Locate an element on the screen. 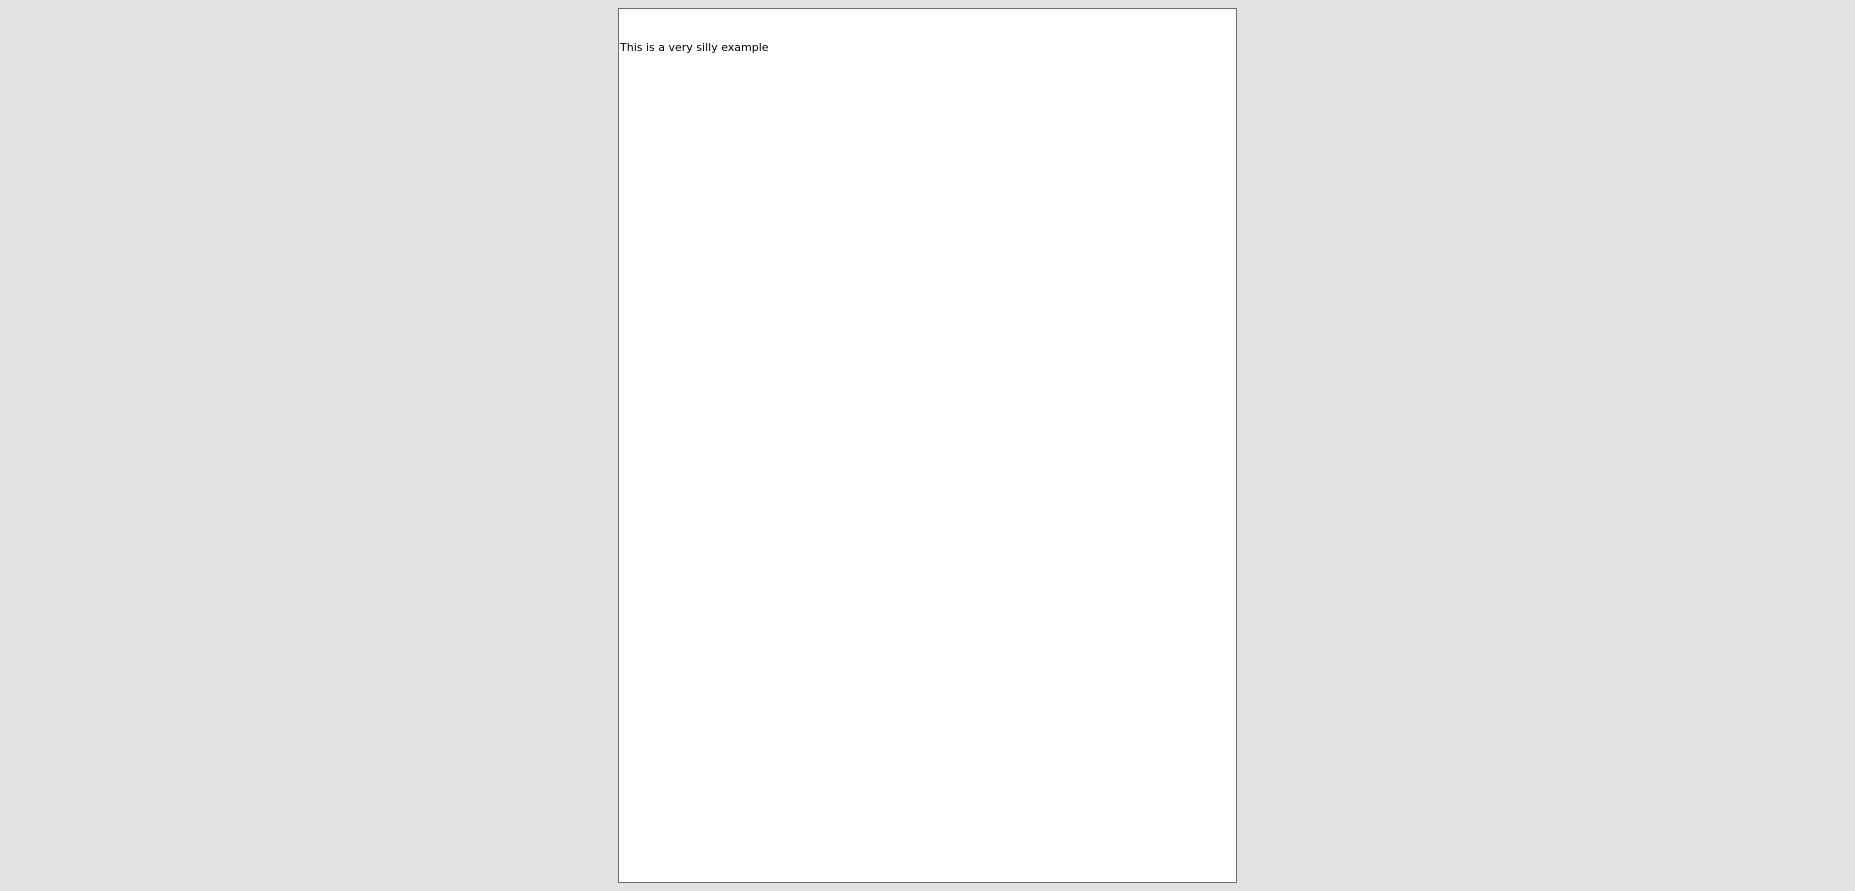  page-text: This is a very silly example is located at coordinates (694, 47).